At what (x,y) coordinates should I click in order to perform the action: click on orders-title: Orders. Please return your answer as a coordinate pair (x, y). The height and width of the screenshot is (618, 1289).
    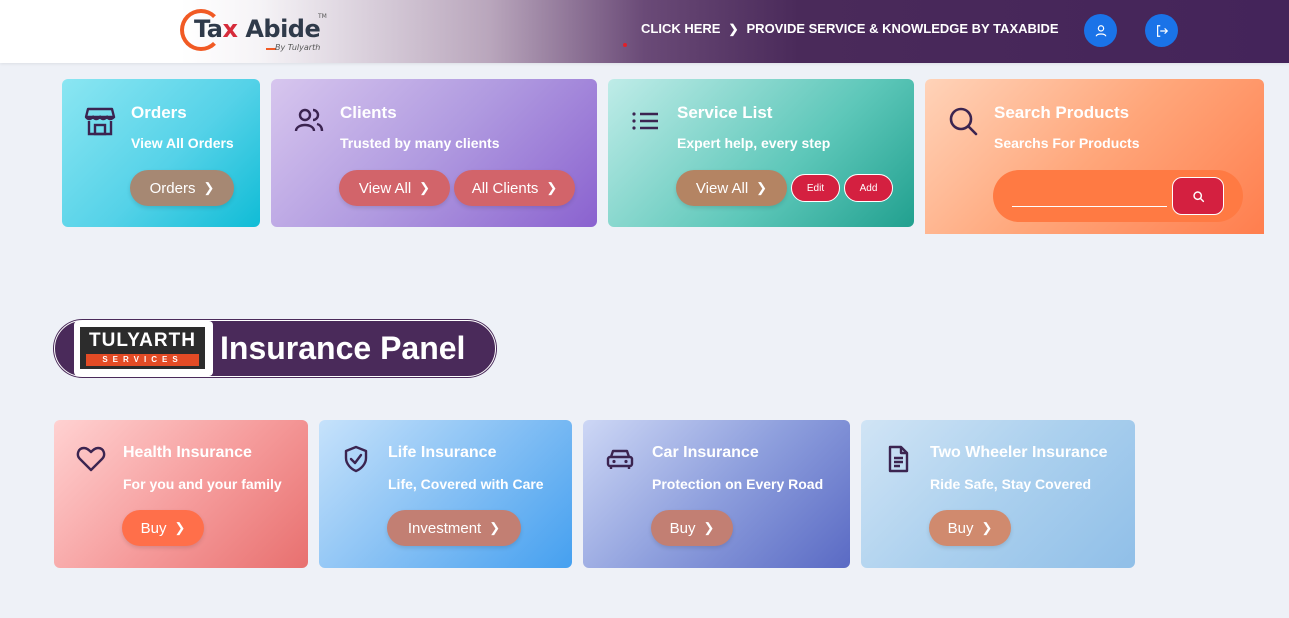
    Looking at the image, I should click on (159, 112).